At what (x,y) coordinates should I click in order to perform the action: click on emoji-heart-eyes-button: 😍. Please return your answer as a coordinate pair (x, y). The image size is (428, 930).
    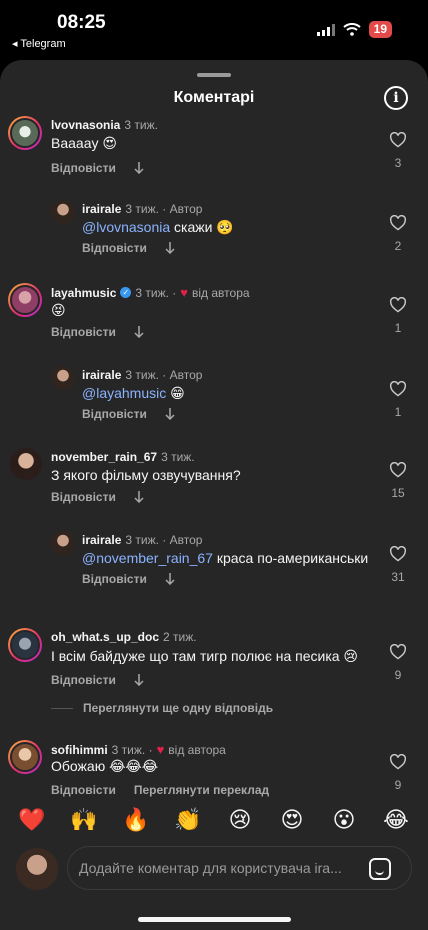
    Looking at the image, I should click on (292, 820).